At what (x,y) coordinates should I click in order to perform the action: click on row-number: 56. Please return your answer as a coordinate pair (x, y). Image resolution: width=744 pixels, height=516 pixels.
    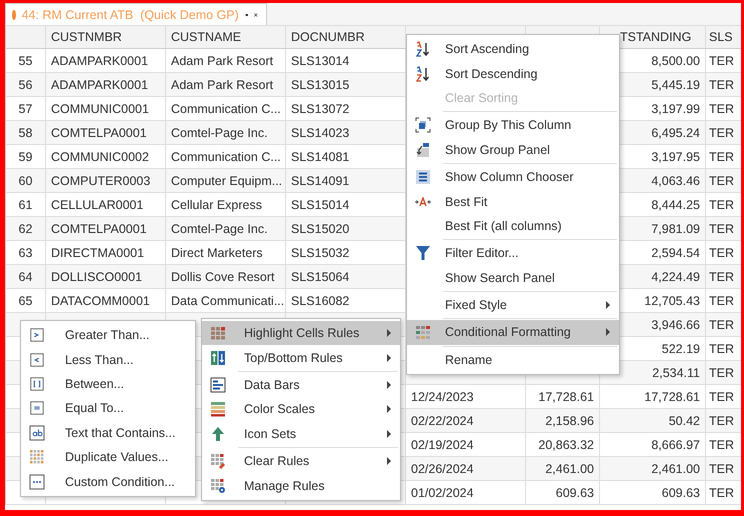
    Looking at the image, I should click on (25, 85).